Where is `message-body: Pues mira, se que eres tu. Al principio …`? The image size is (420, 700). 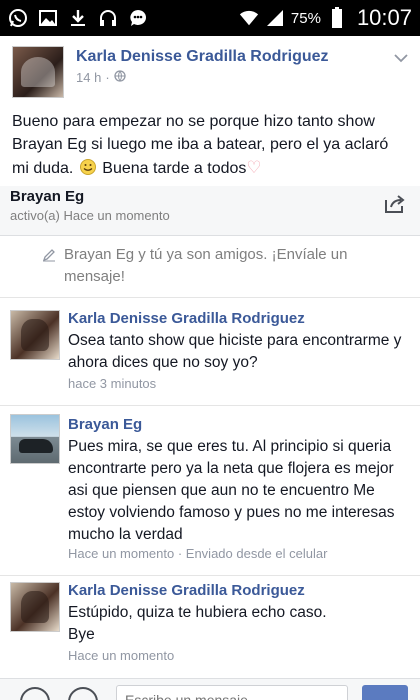
message-body: Pues mira, se que eres tu. Al principio … is located at coordinates (231, 490).